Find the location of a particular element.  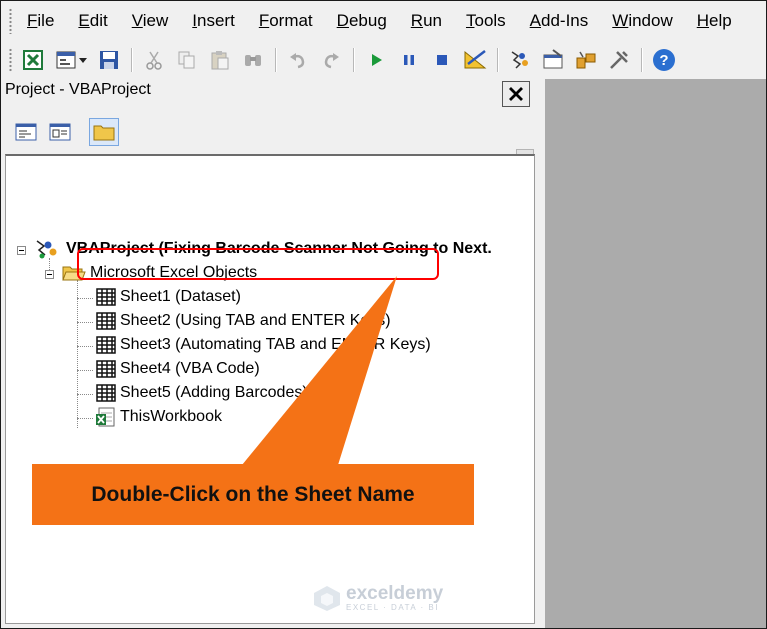

pane-title: Project - VBAProject is located at coordinates (78, 89).